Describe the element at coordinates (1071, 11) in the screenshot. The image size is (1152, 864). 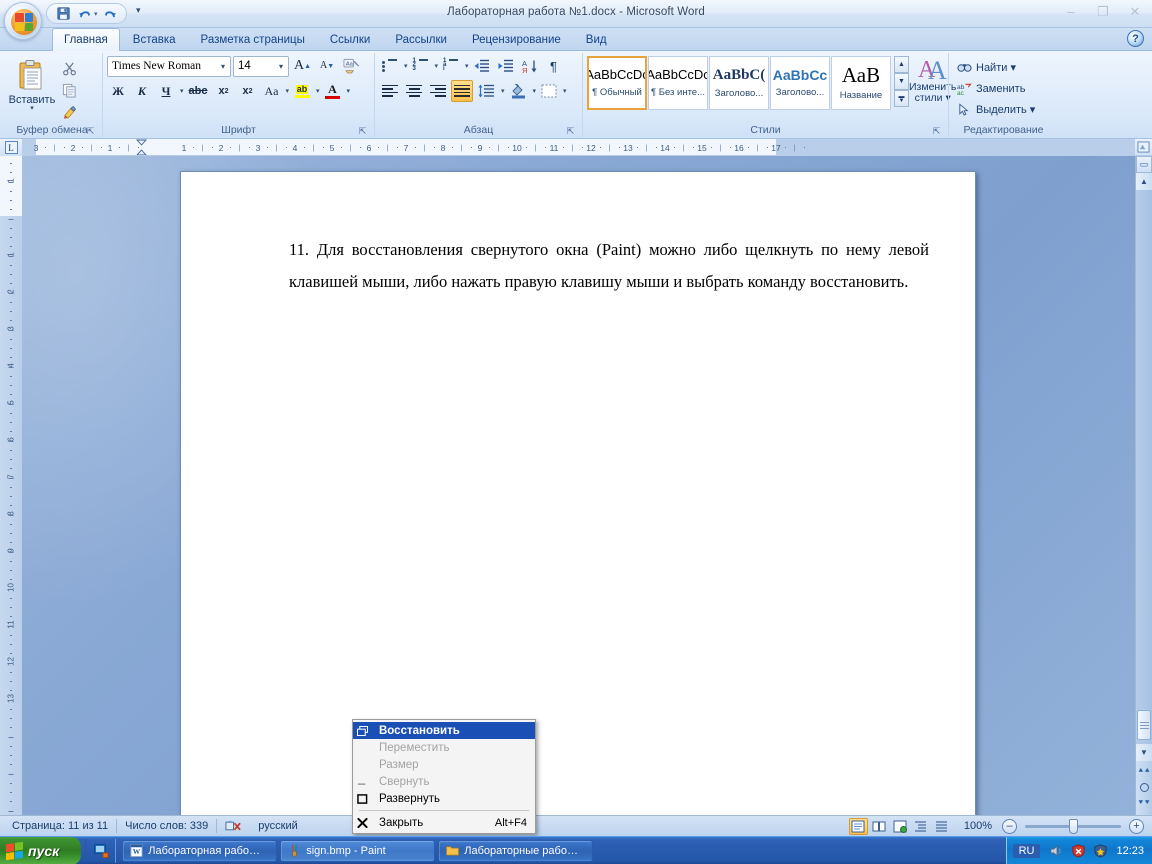
I see `minimize-button: –` at that location.